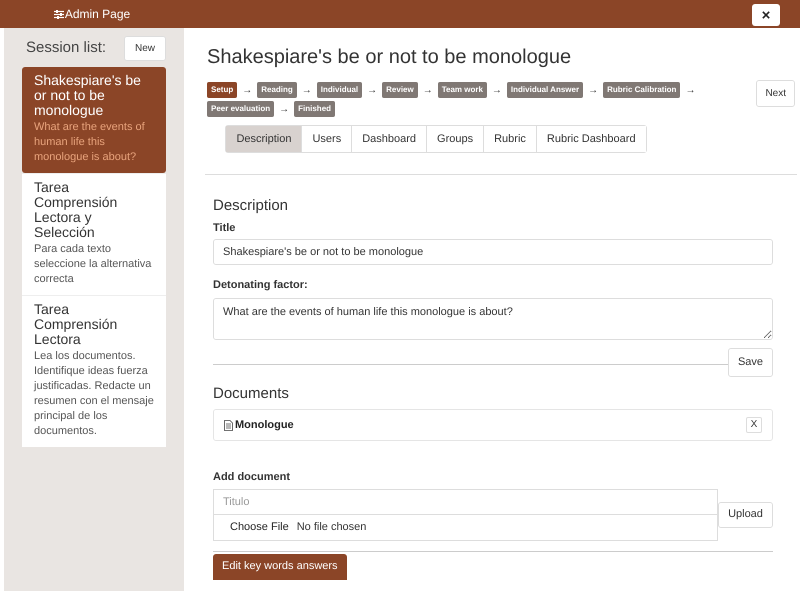 The height and width of the screenshot is (591, 800). What do you see at coordinates (261, 285) in the screenshot?
I see `field-label: Detonating factor:` at bounding box center [261, 285].